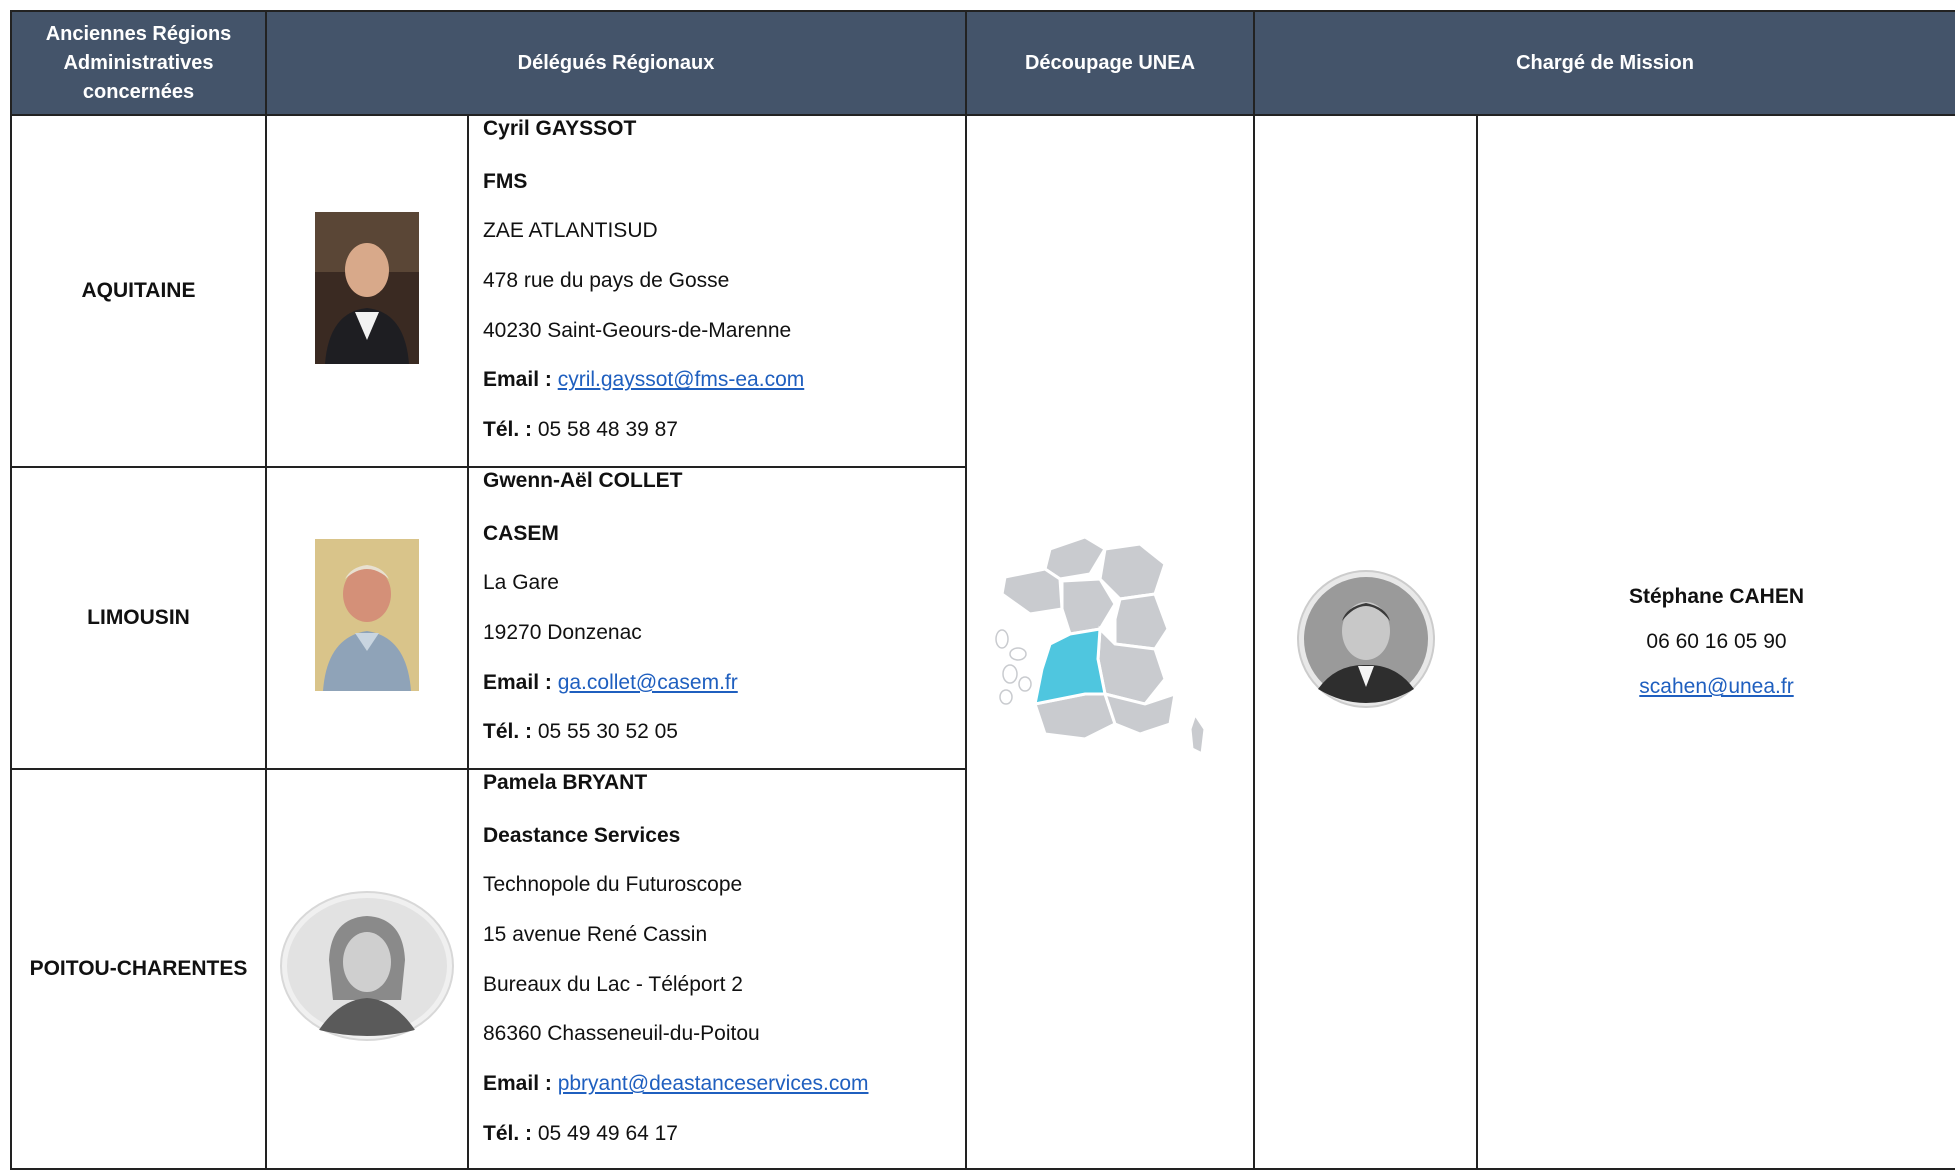  What do you see at coordinates (681, 379) in the screenshot?
I see `email-link: cyril.gayssot@fms-ea.com` at bounding box center [681, 379].